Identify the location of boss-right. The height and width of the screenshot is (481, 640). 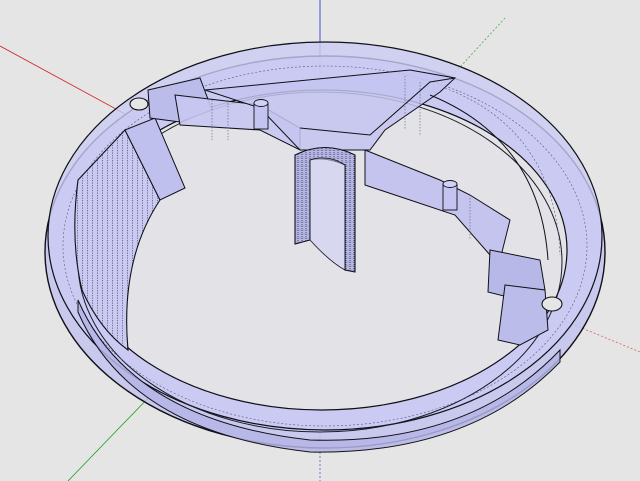
(450, 195).